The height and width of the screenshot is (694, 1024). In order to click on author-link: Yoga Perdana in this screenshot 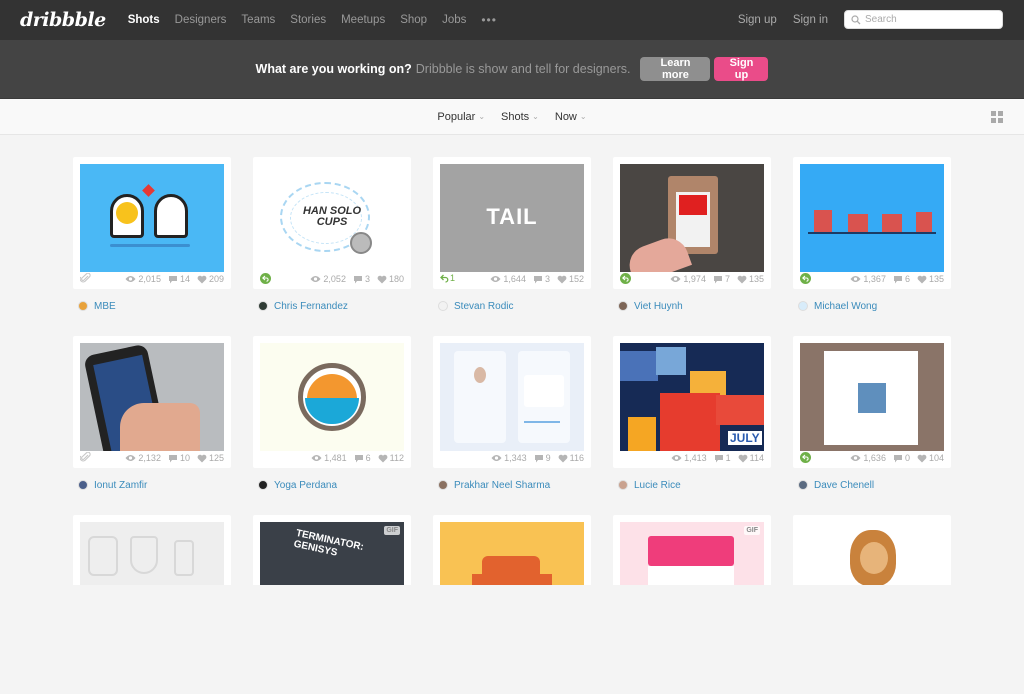, I will do `click(305, 485)`.